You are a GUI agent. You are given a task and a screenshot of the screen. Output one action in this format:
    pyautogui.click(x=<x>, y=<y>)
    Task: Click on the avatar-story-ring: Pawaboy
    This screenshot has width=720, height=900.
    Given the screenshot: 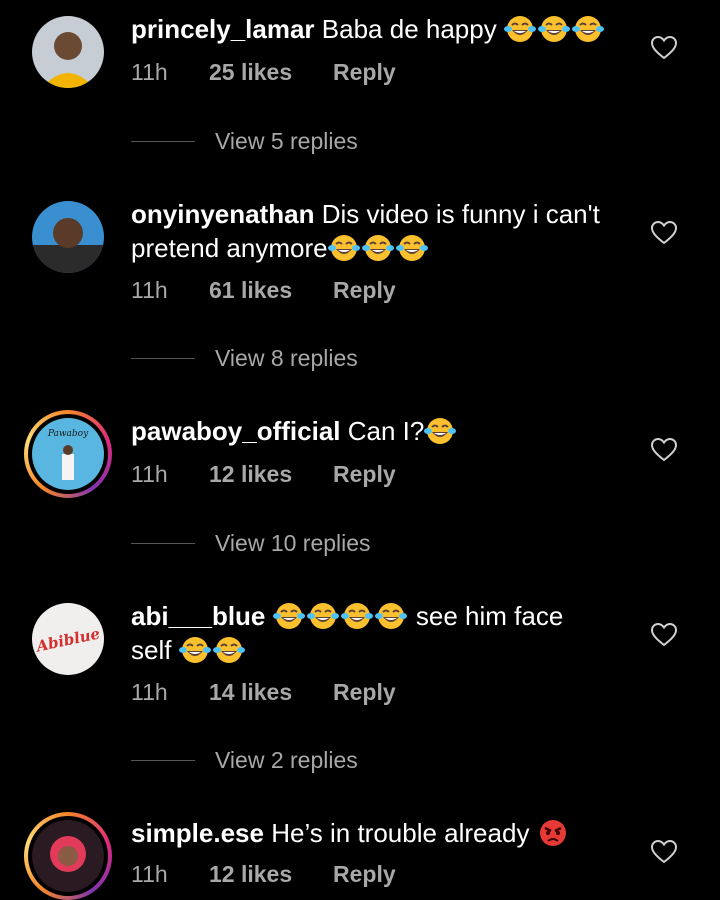 What is the action you would take?
    pyautogui.click(x=68, y=454)
    